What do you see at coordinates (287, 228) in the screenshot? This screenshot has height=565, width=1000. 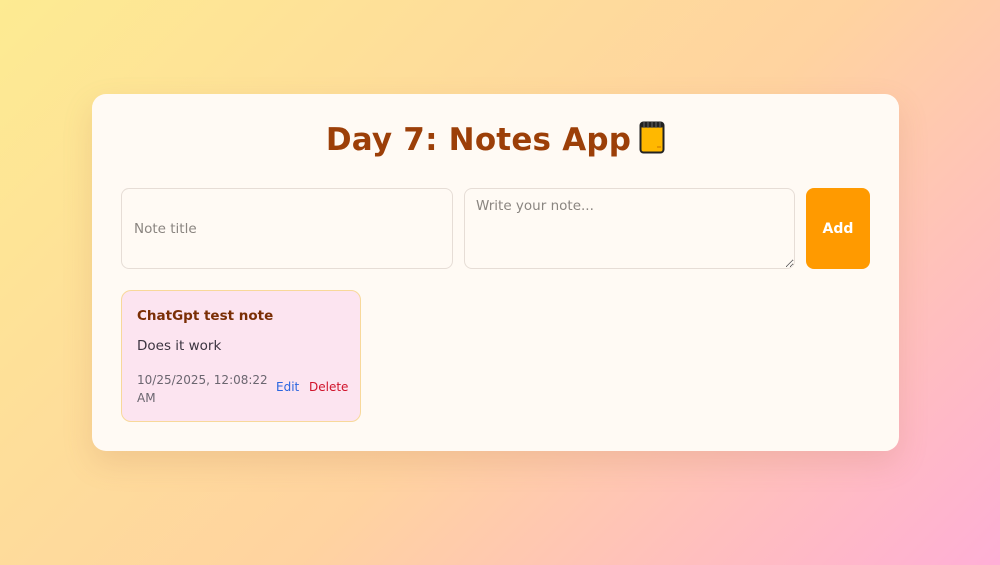 I see `note-title-input` at bounding box center [287, 228].